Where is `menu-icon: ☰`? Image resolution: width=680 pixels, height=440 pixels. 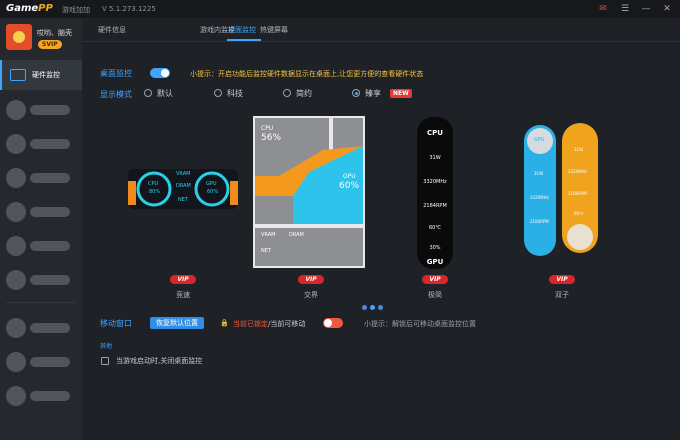
menu-icon: ☰ is located at coordinates (625, 9).